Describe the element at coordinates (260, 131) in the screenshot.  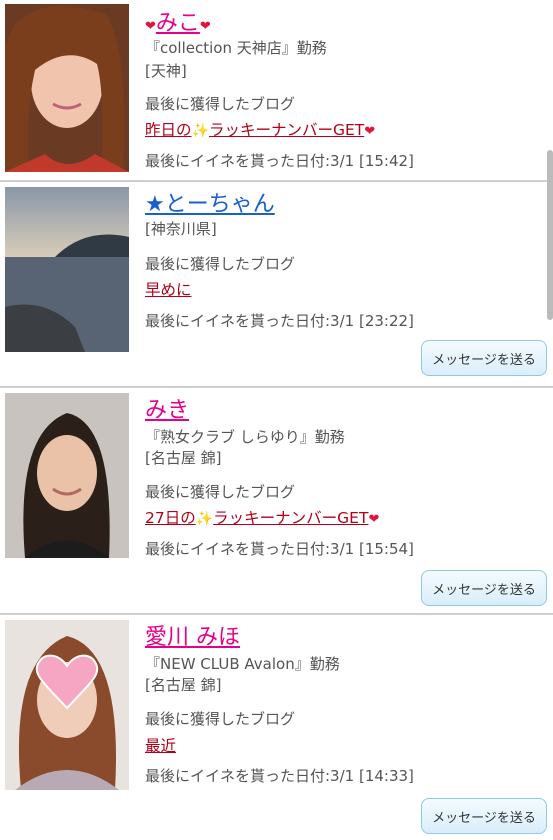
I see `blog-title-link: 昨日の✨ラッキーナンバーGET❤` at that location.